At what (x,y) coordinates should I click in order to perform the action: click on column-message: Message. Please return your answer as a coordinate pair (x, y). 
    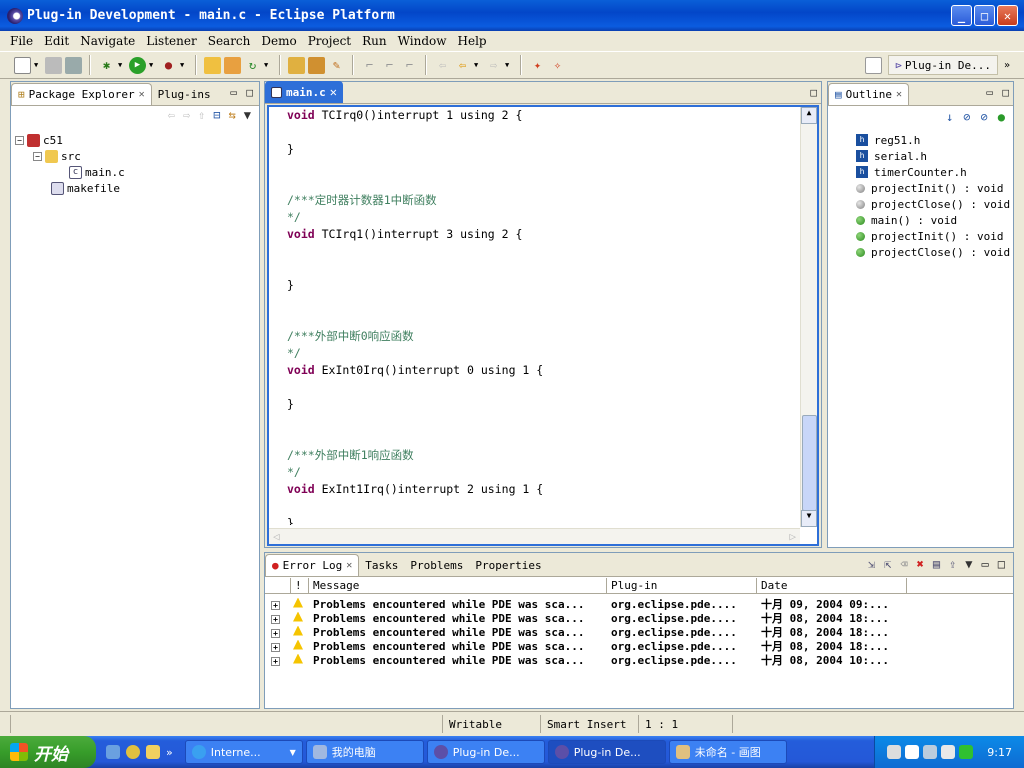
    Looking at the image, I should click on (458, 585).